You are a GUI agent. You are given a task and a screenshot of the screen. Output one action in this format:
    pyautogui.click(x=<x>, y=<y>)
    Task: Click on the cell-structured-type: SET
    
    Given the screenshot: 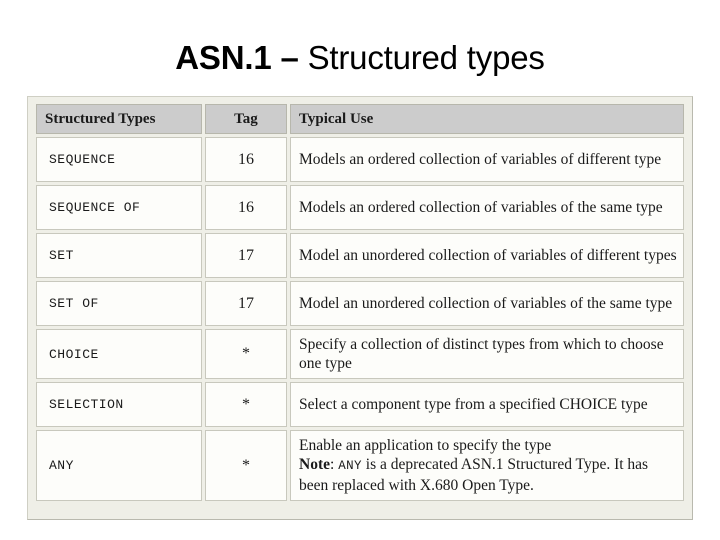 What is the action you would take?
    pyautogui.click(x=119, y=255)
    